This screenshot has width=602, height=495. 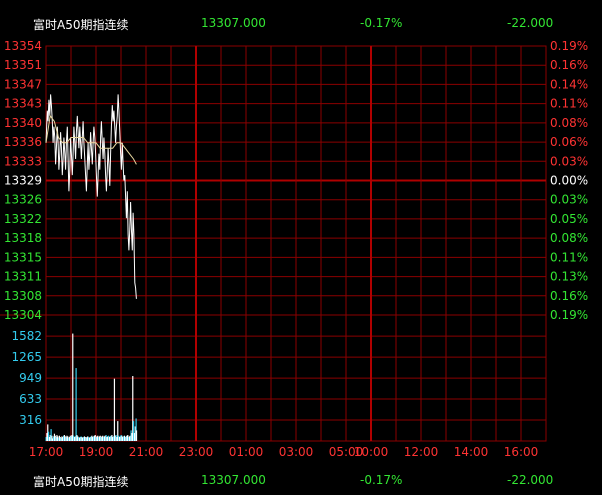 I want to click on price-change-footer: -22.000, so click(x=530, y=480).